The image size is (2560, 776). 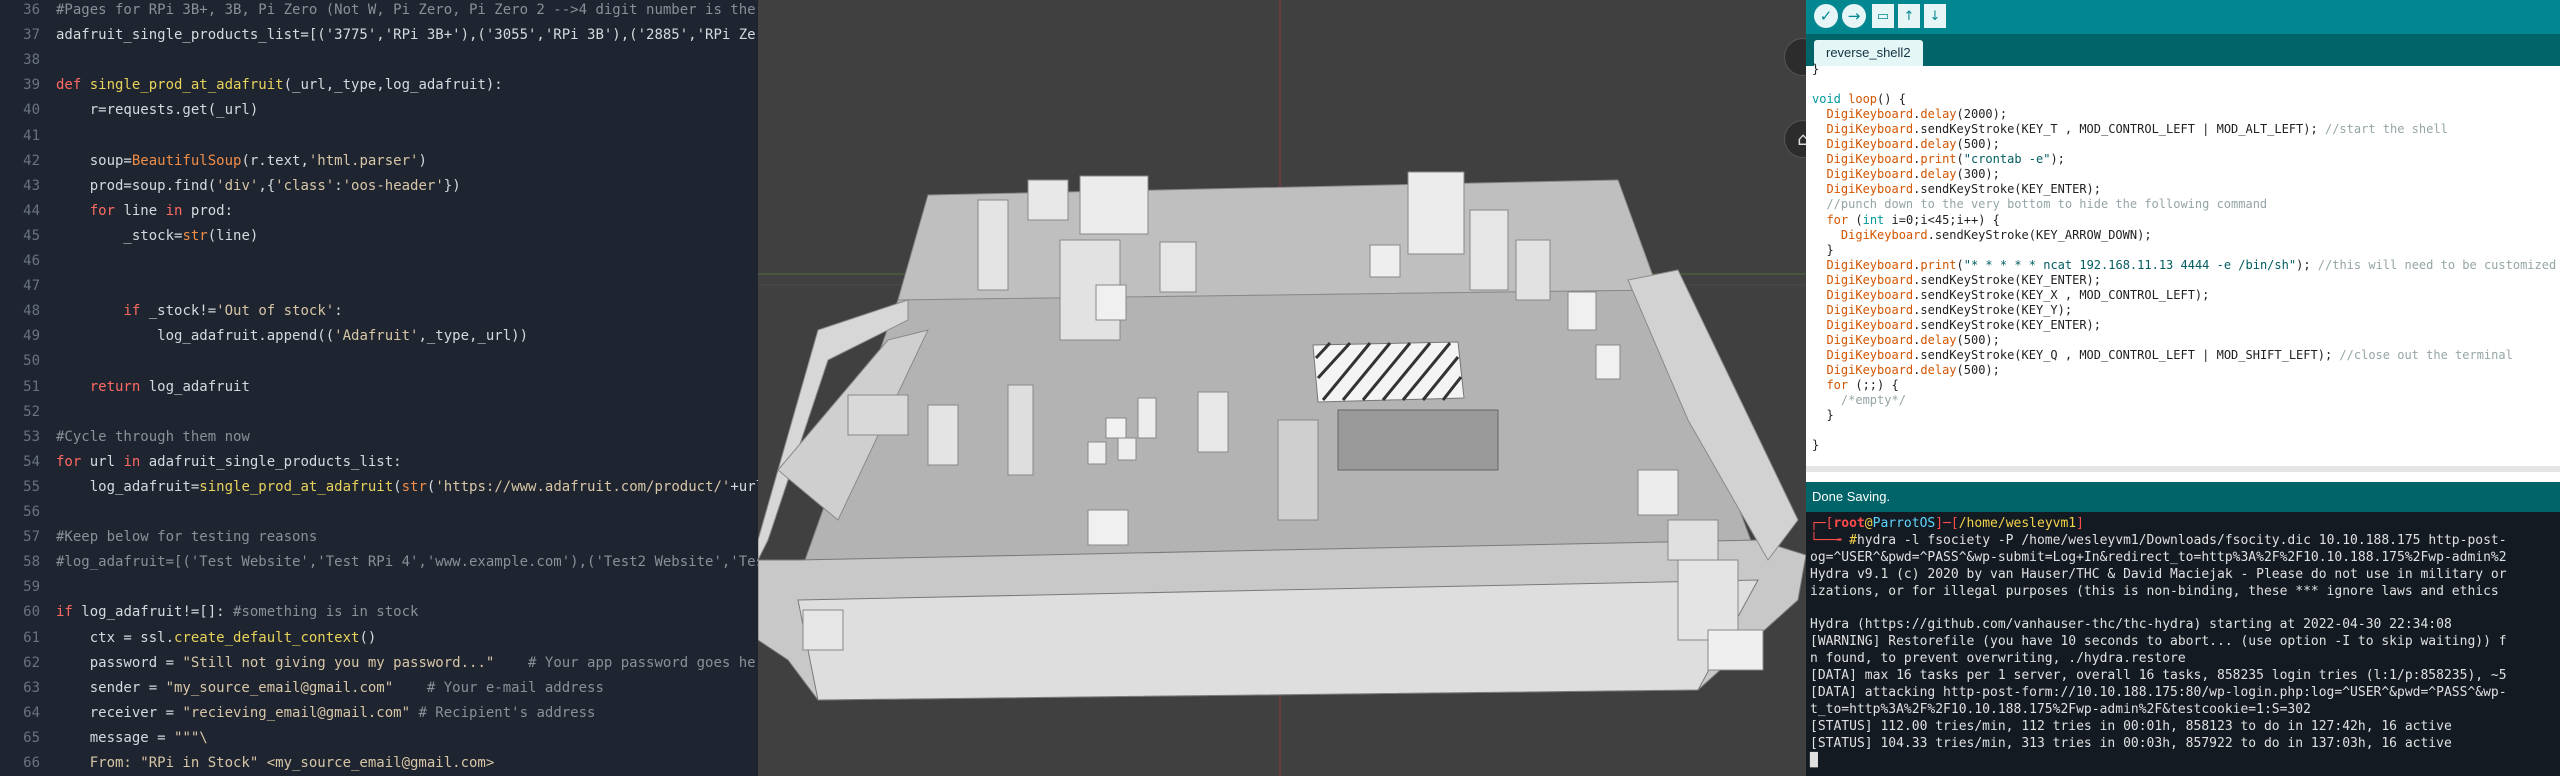 I want to click on code-token: #Keep below for testing reasons, so click(x=187, y=537).